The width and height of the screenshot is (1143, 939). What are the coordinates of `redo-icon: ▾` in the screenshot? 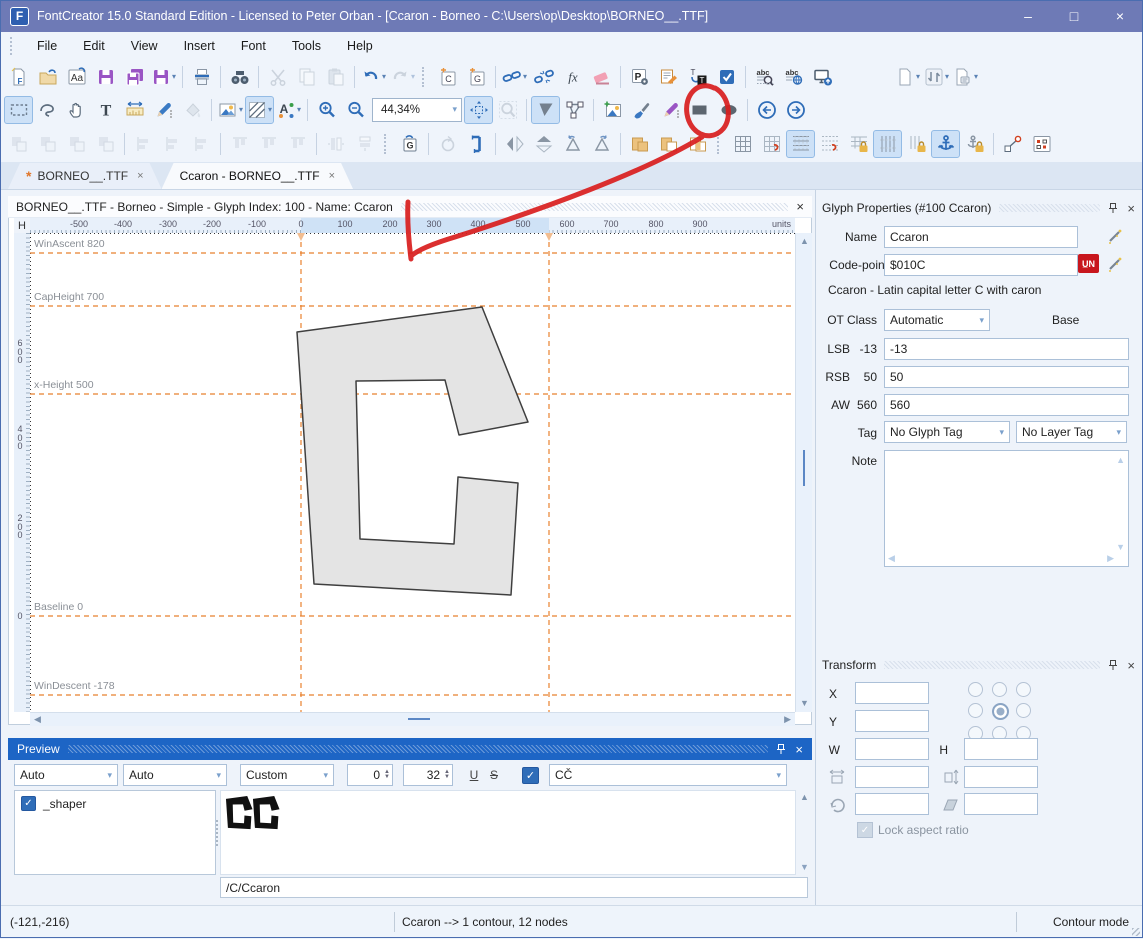 It's located at (402, 77).